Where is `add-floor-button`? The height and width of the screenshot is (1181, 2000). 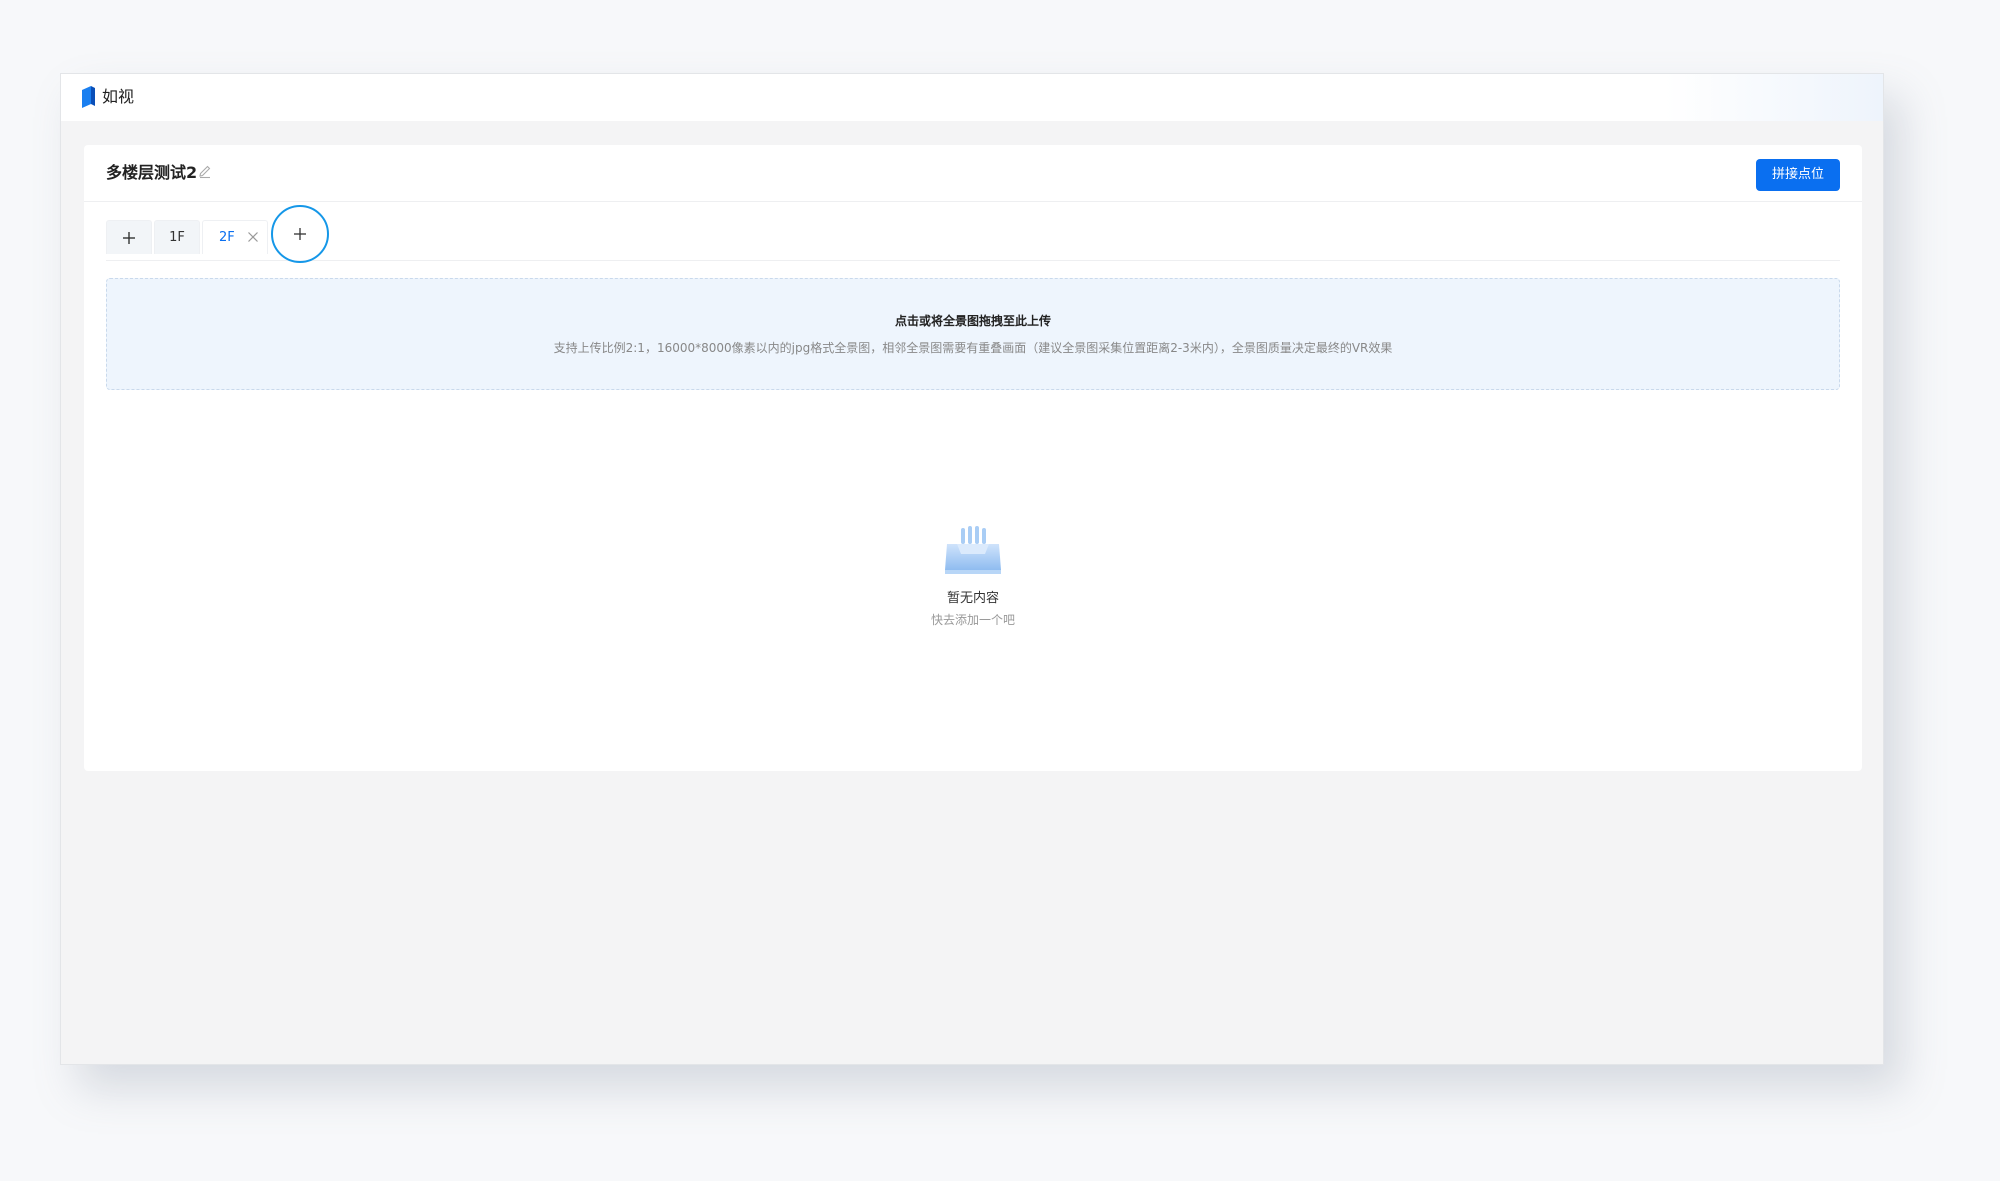
add-floor-button is located at coordinates (300, 234).